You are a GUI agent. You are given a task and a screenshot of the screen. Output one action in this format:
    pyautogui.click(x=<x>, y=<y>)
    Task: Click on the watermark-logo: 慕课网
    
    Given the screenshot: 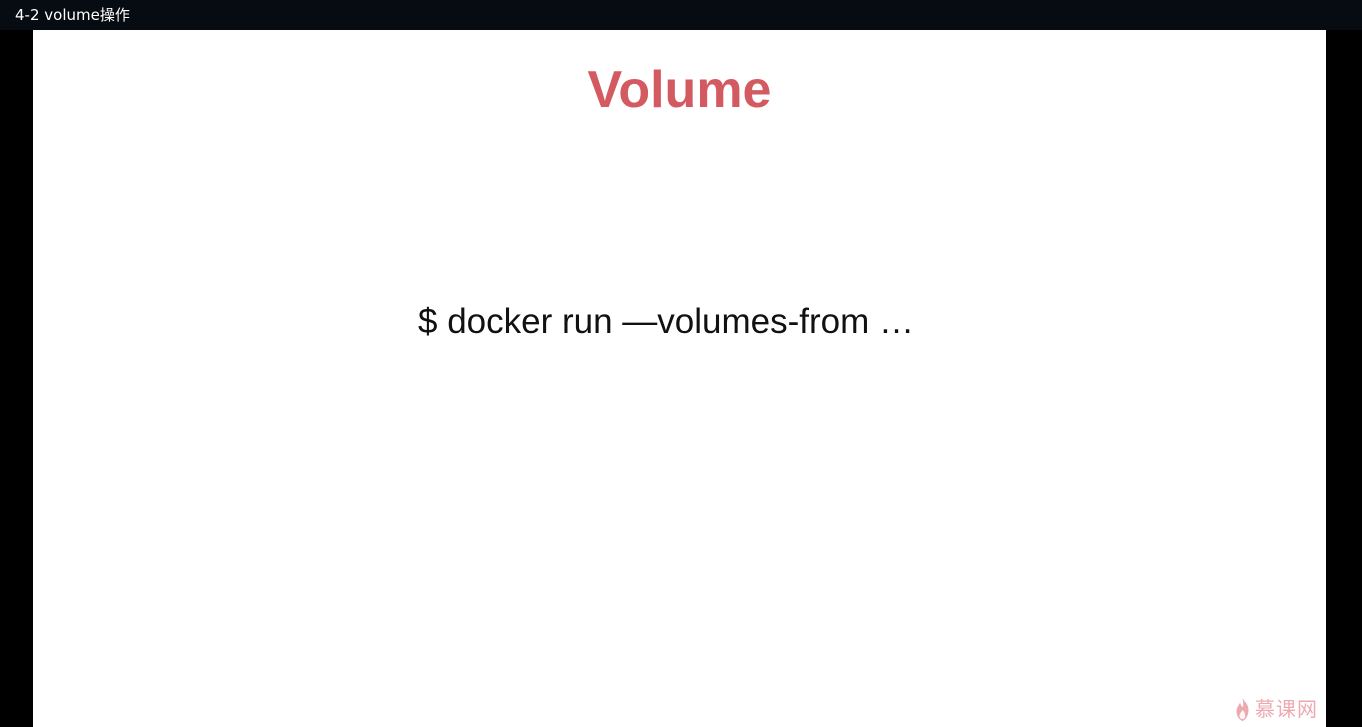 What is the action you would take?
    pyautogui.click(x=1276, y=709)
    